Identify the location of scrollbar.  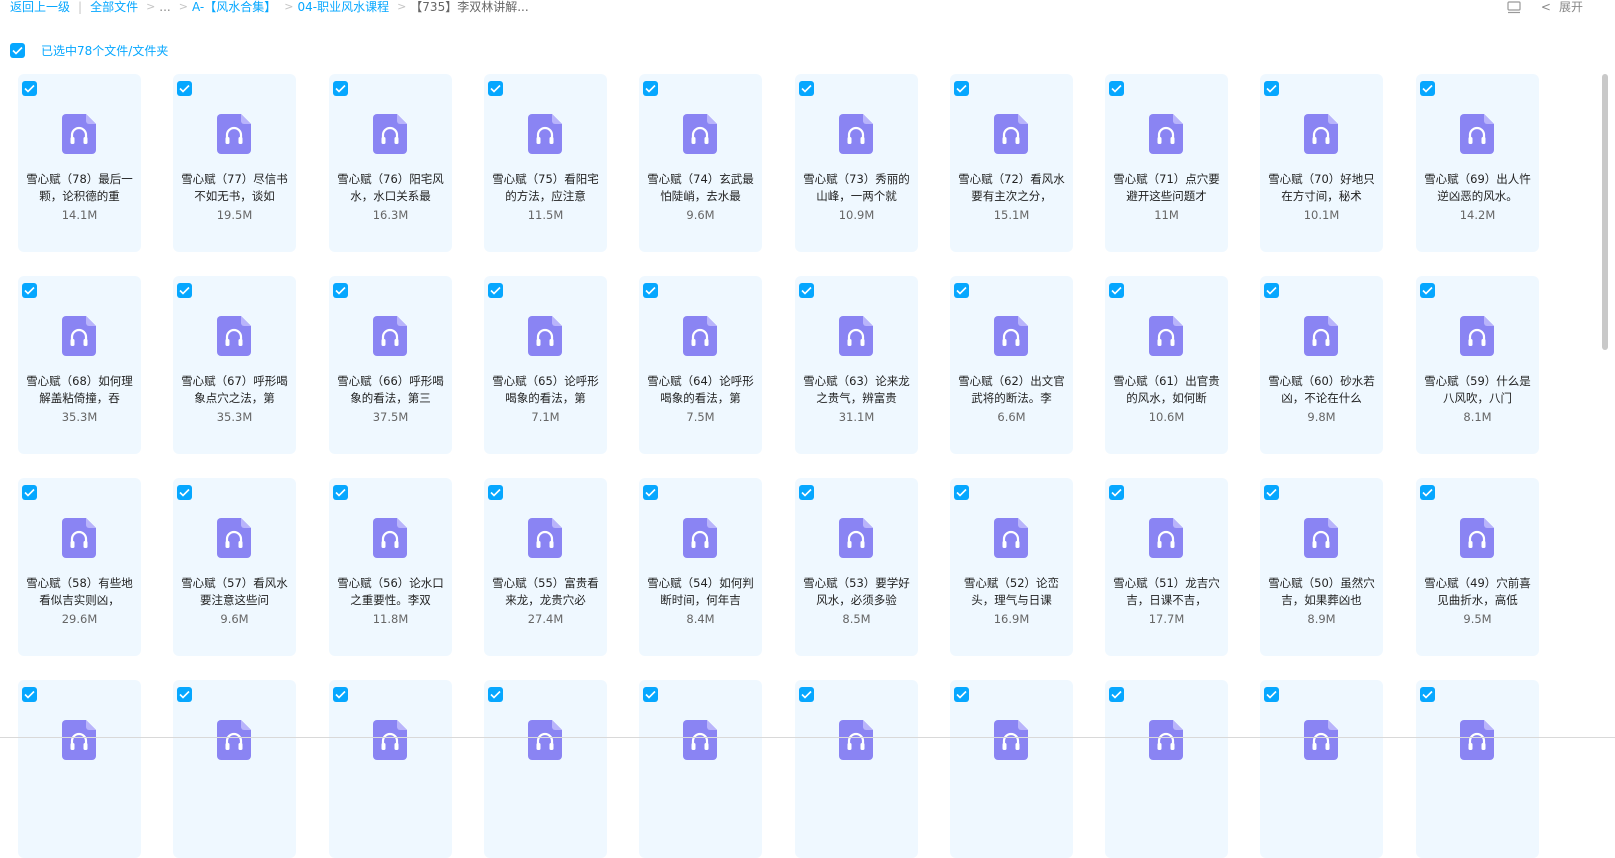
(1605, 390).